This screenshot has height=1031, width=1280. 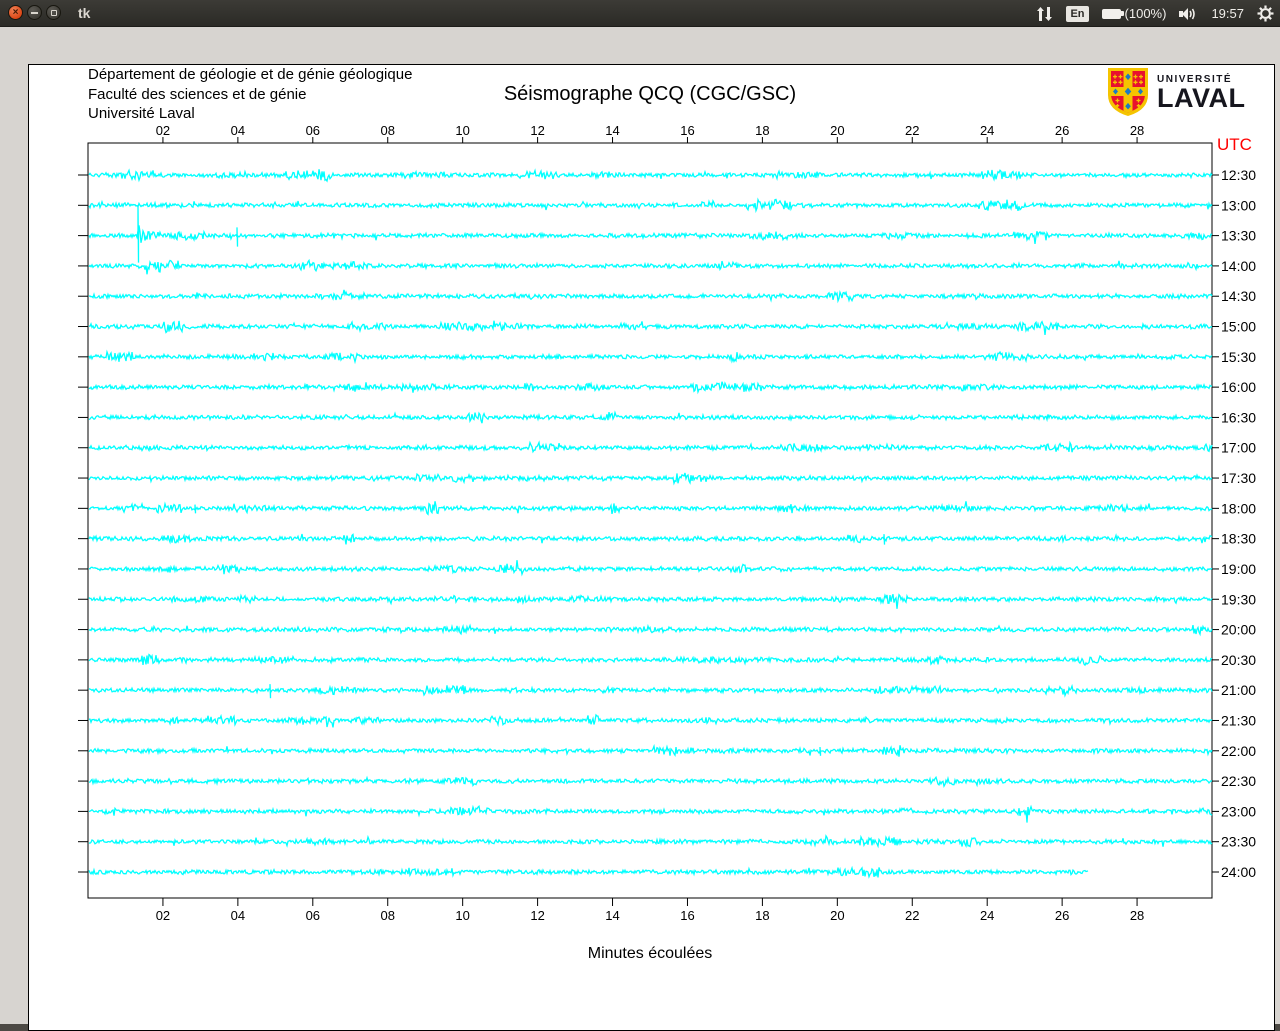 I want to click on keyboard-layout-indicator: En, so click(x=1077, y=13).